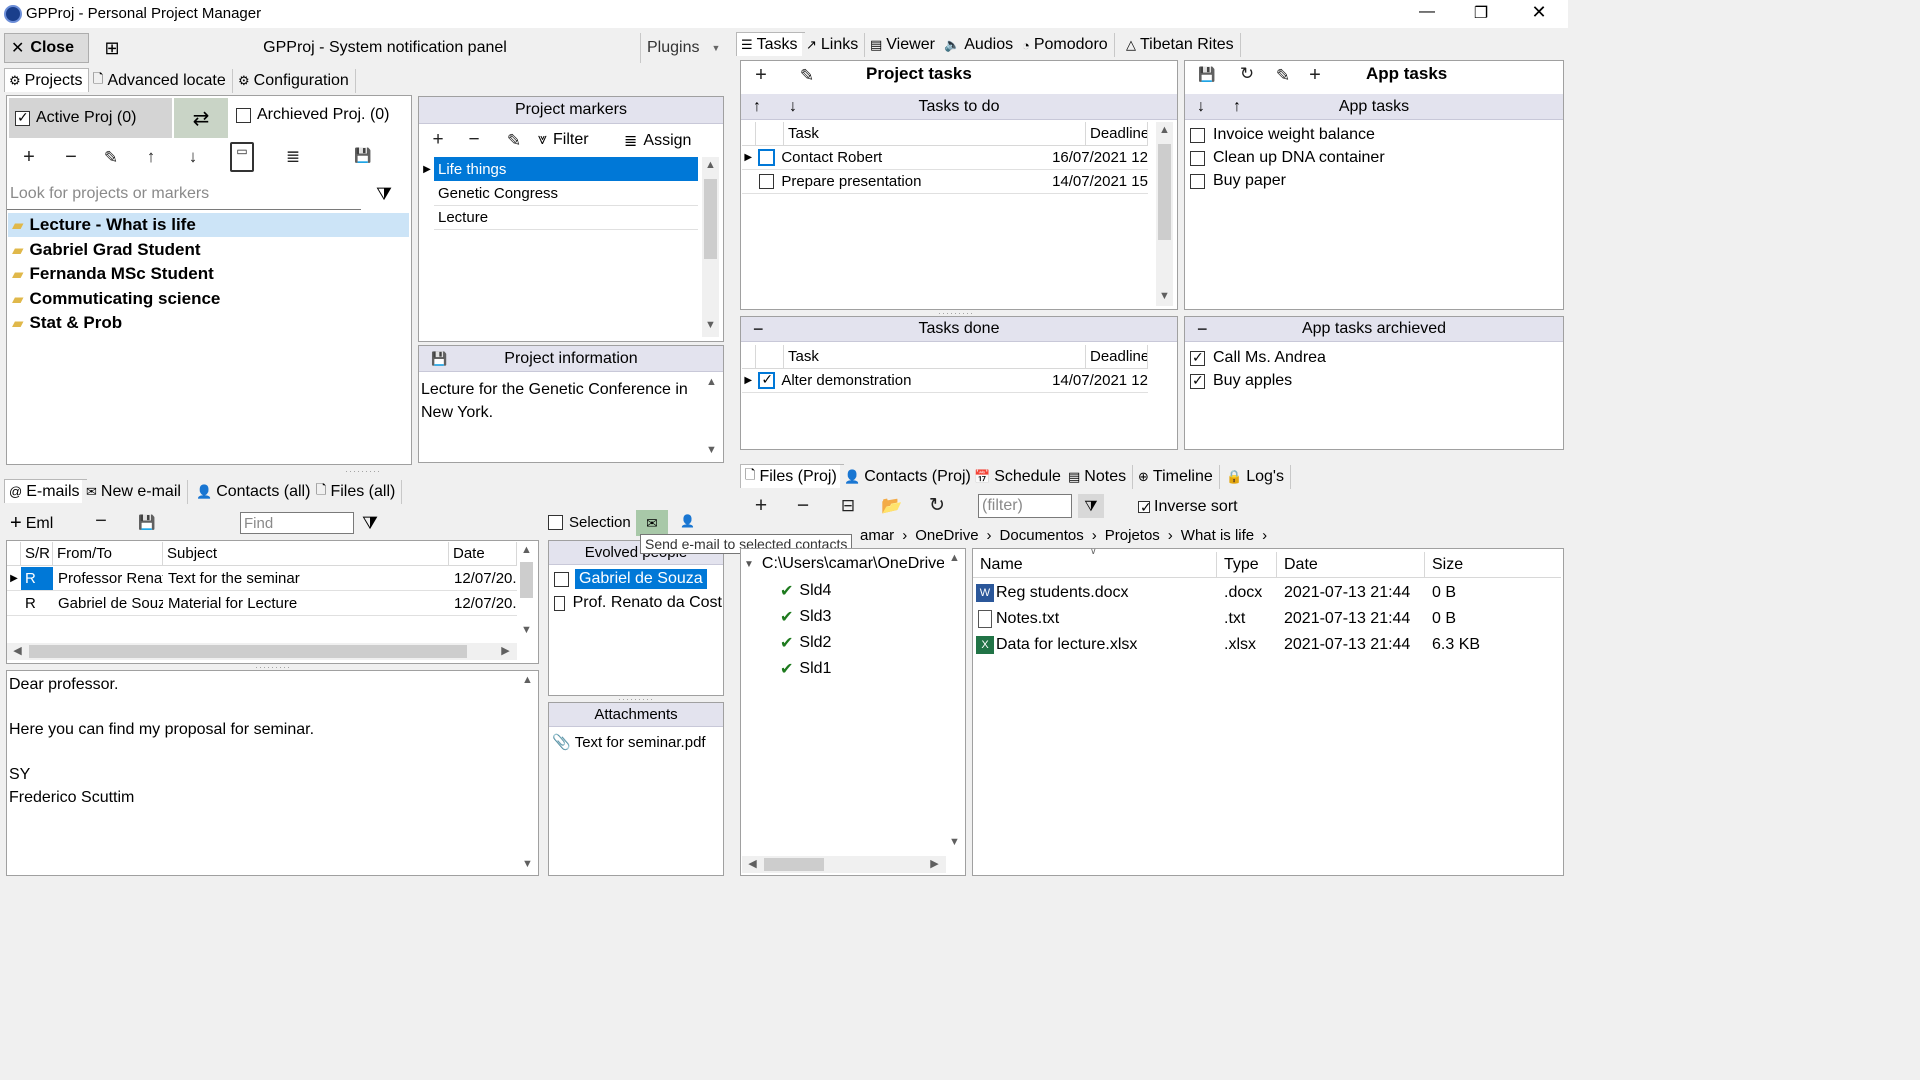 The width and height of the screenshot is (1920, 1080). I want to click on add-file-icon: +, so click(761, 506).